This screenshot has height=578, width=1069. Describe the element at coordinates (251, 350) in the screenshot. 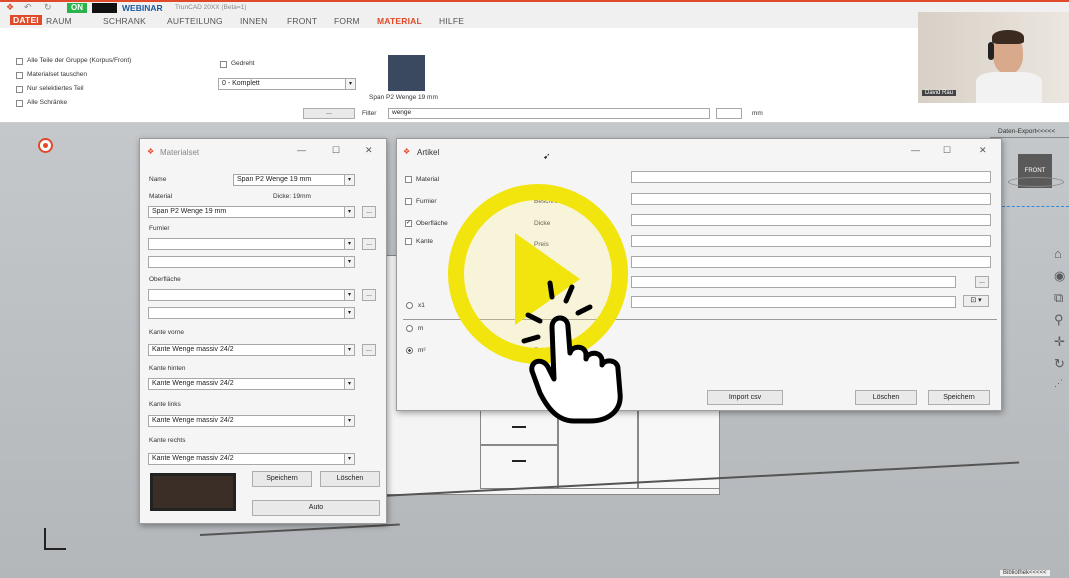

I see `kante-vorne-select: Kante Wenge massiv 24/2 ▾` at that location.